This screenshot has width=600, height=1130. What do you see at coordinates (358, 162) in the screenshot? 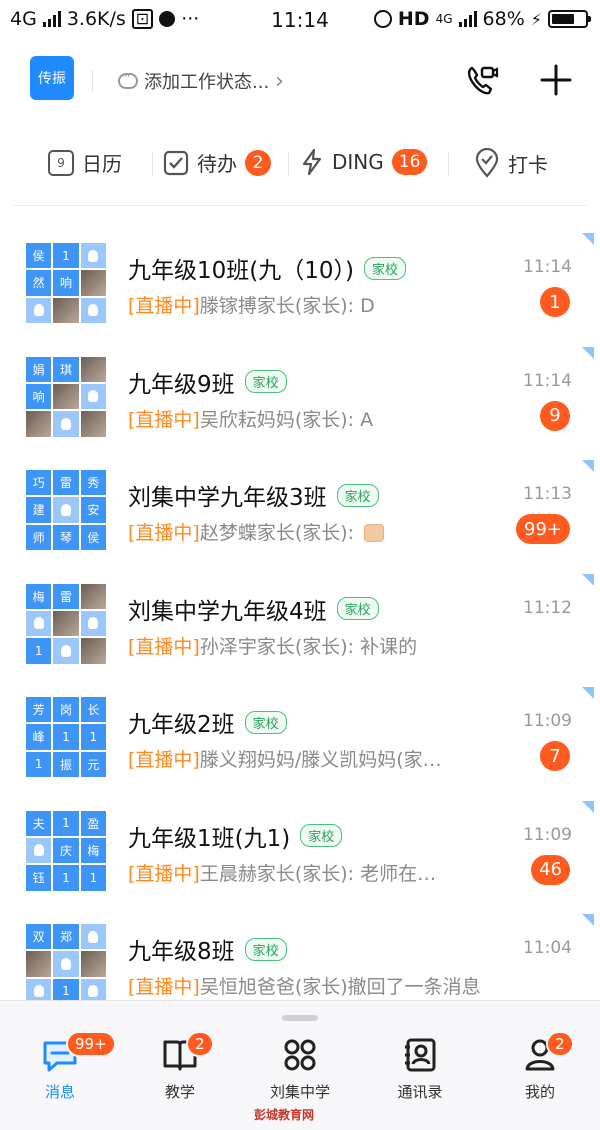
I see `ding-label: DING` at bounding box center [358, 162].